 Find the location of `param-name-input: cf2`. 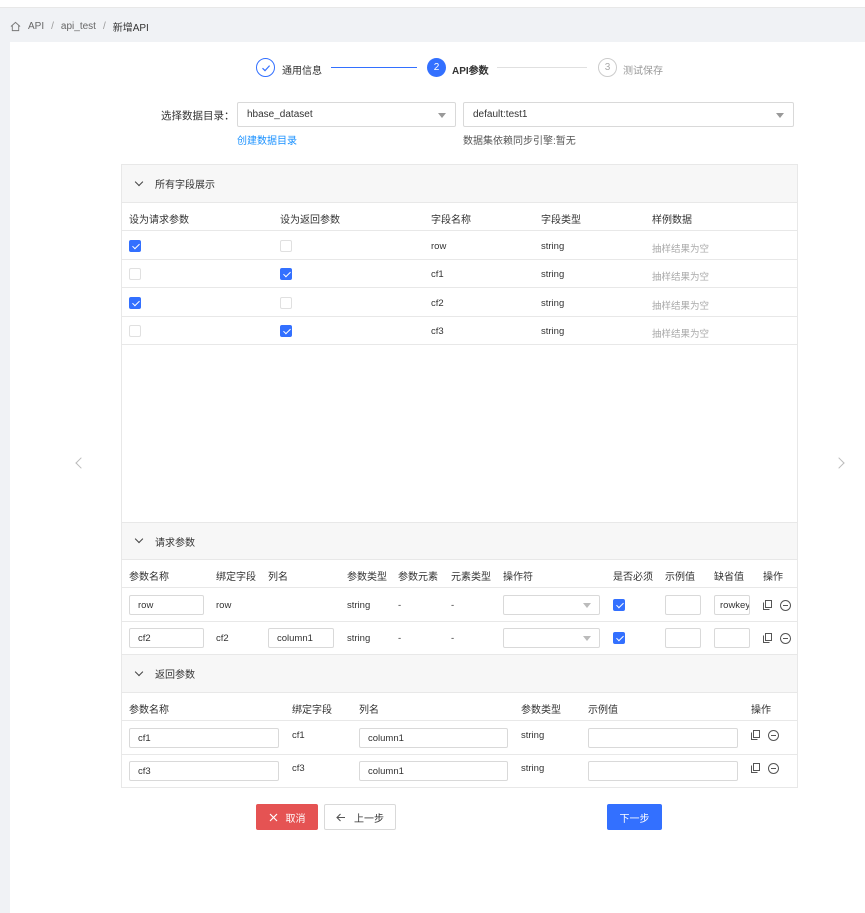

param-name-input: cf2 is located at coordinates (166, 638).